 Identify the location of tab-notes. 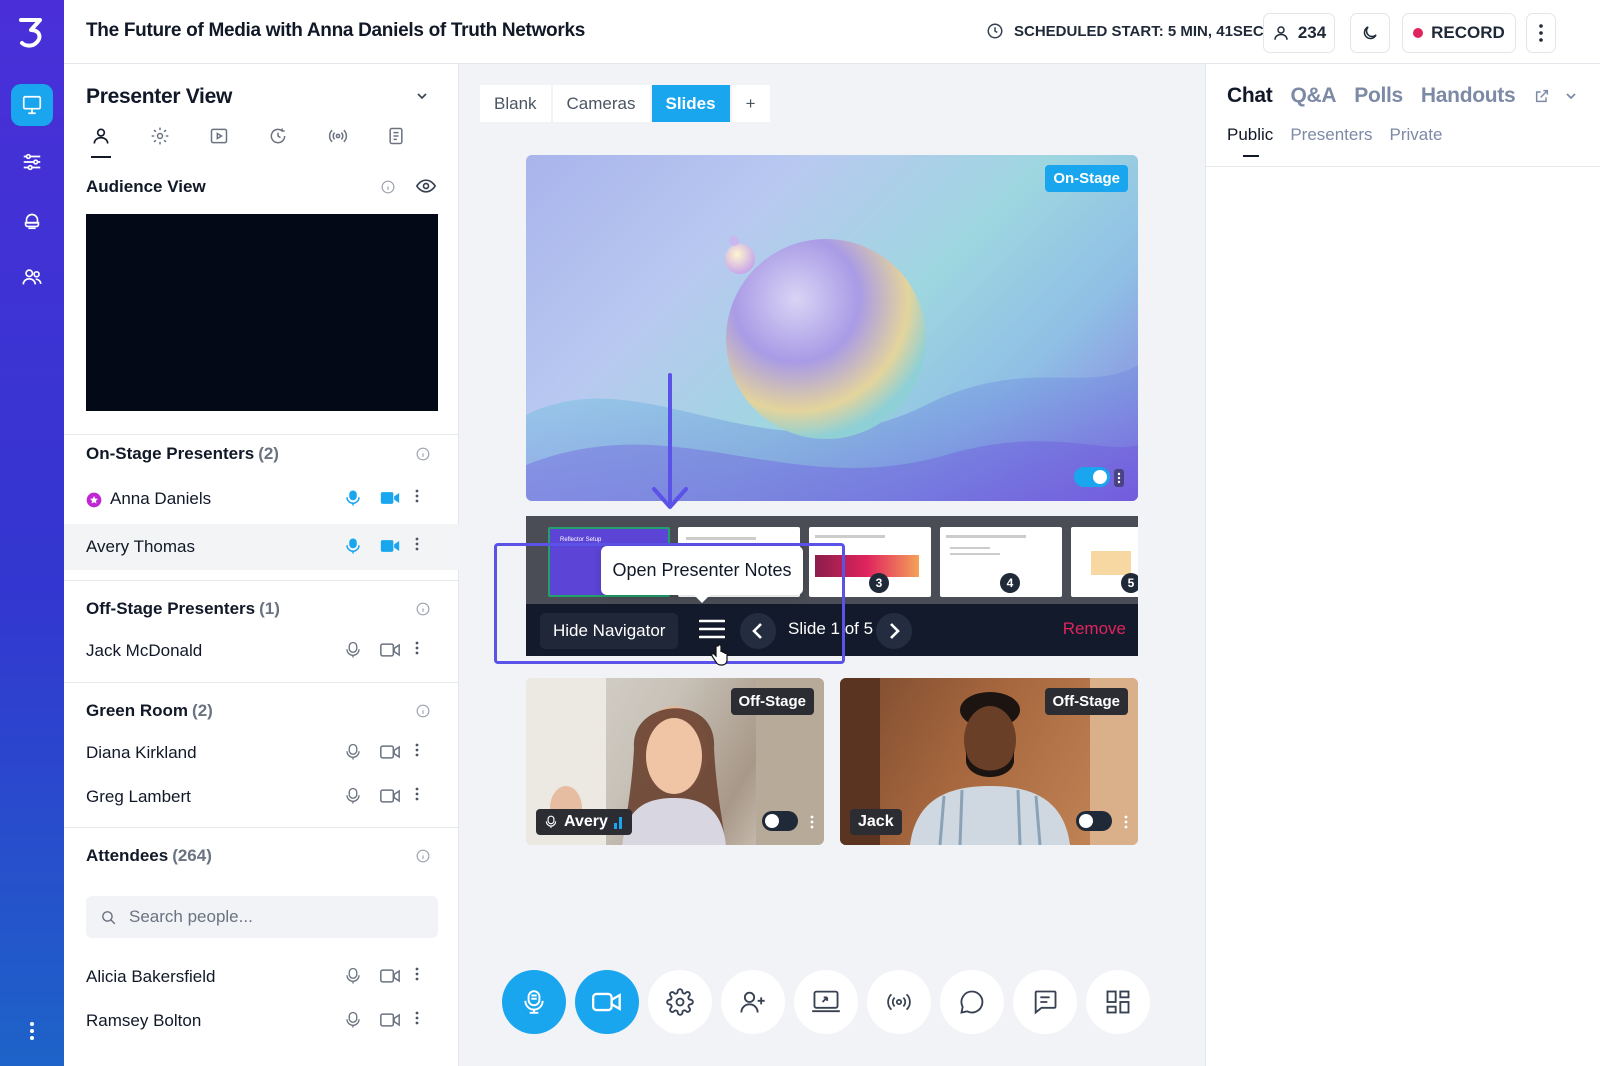
(410, 142).